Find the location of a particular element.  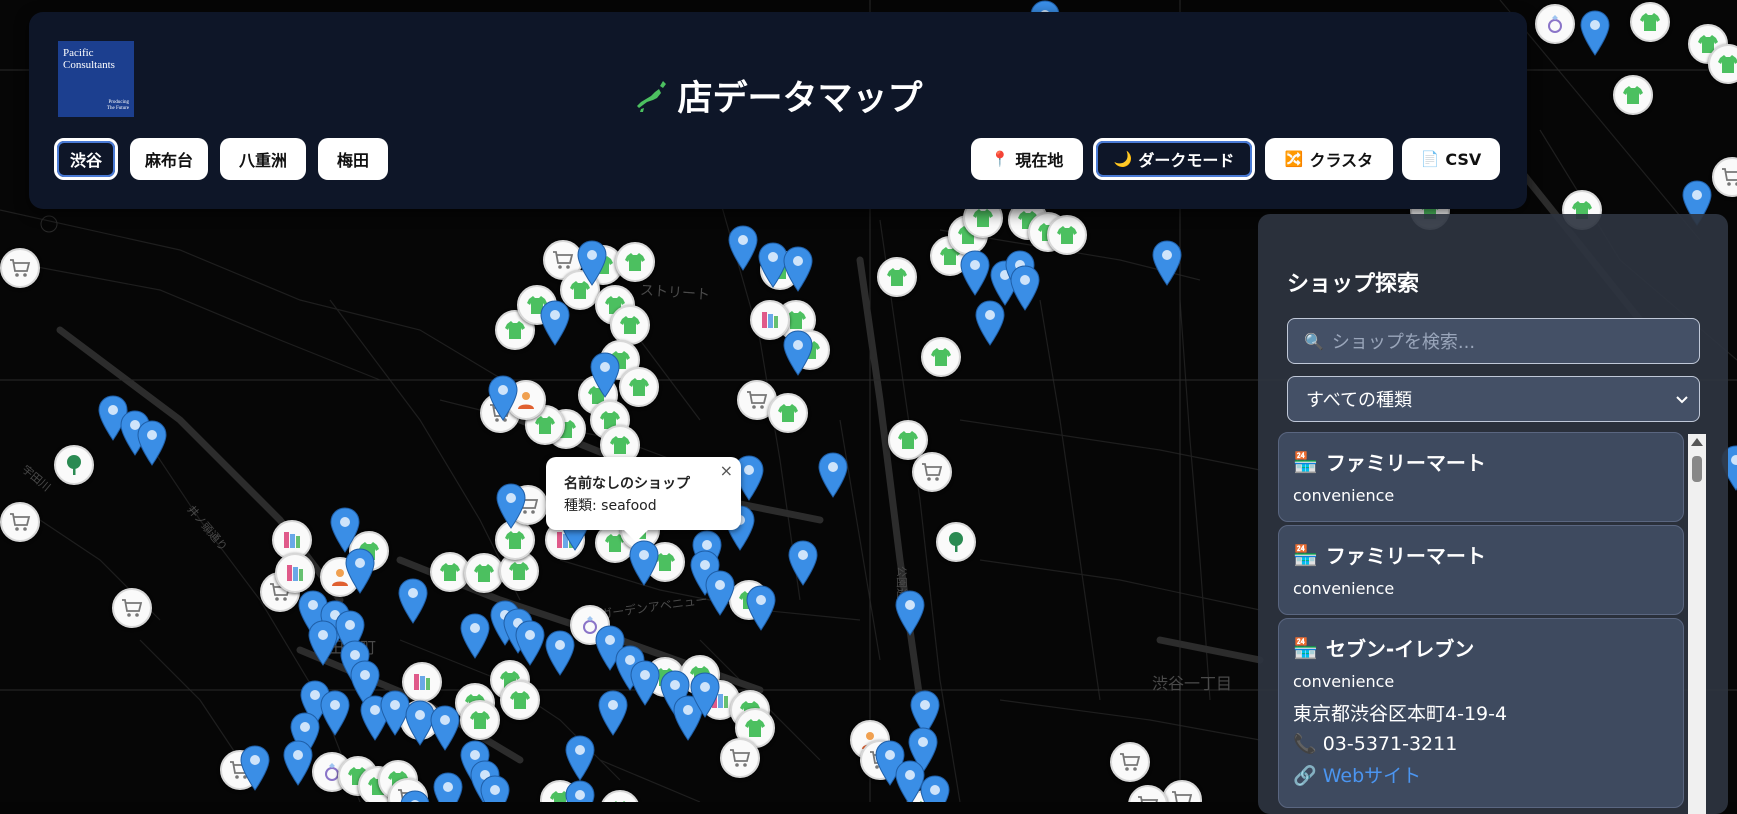

search-icon: 🔍 is located at coordinates (1314, 341).